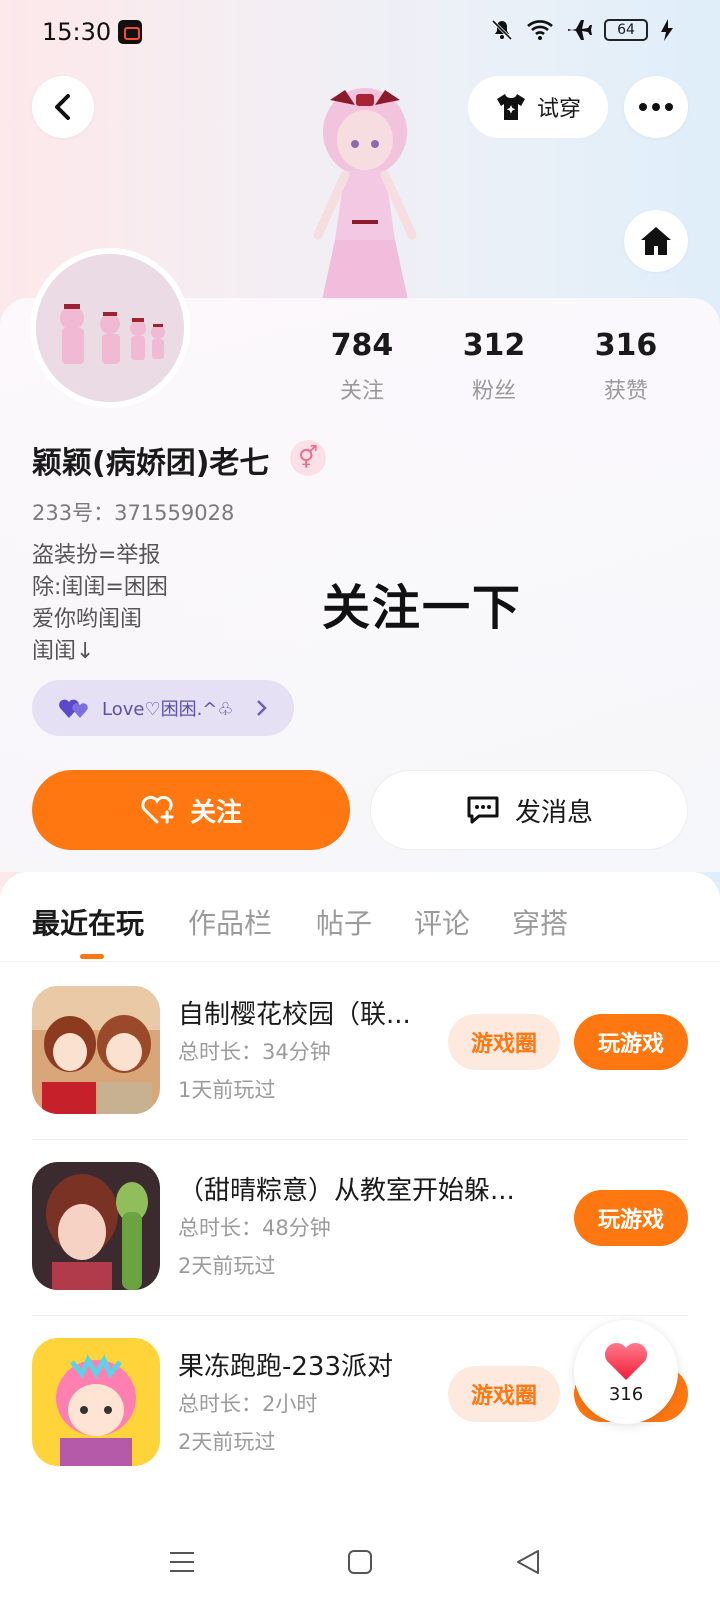 This screenshot has width=720, height=1612. What do you see at coordinates (215, 812) in the screenshot?
I see `follow-label: 关注` at bounding box center [215, 812].